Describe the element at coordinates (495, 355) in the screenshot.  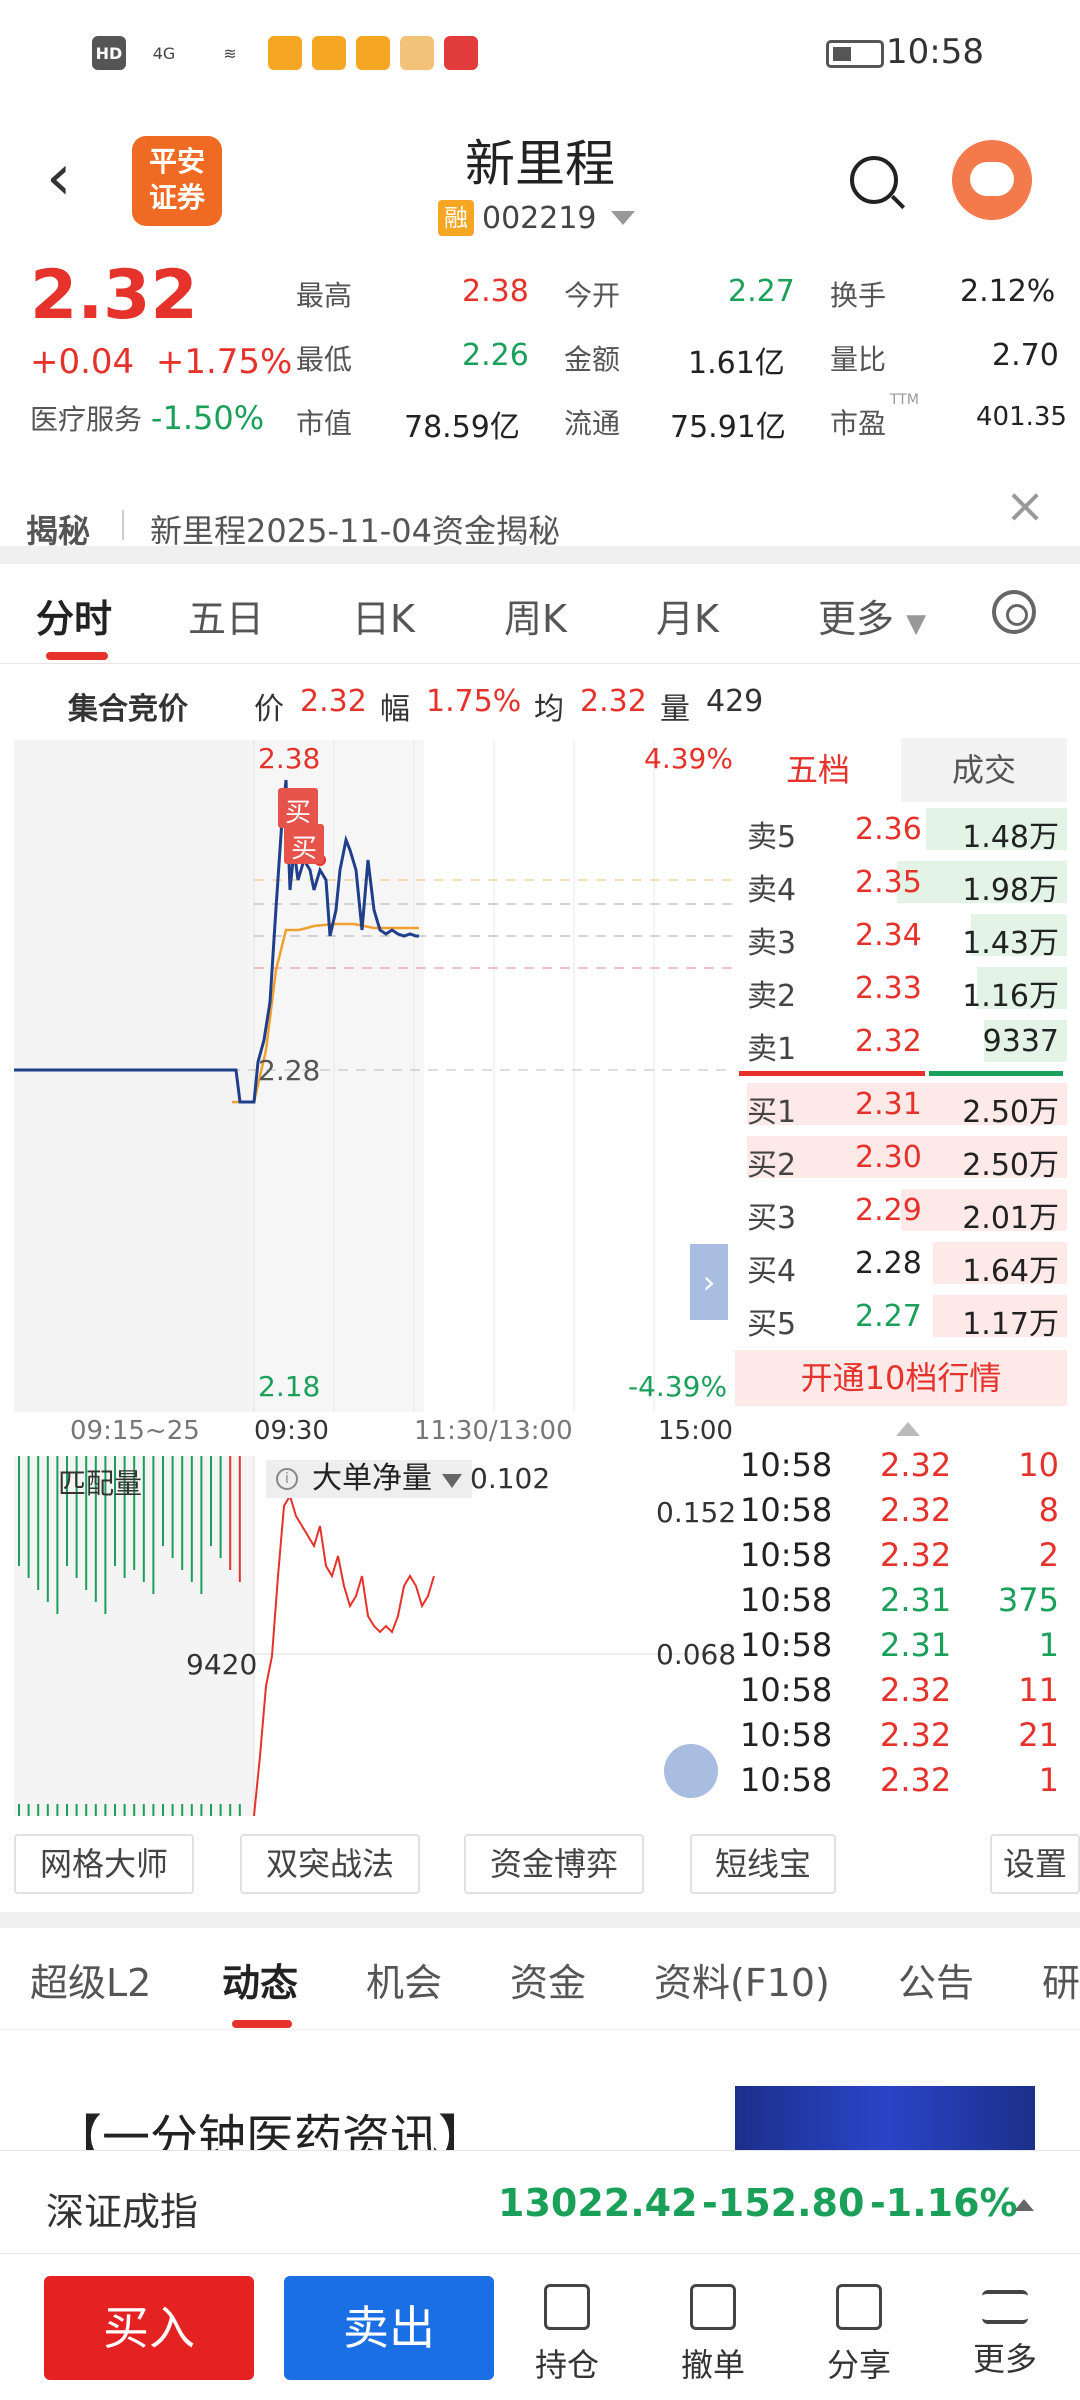
I see `quote-value: 2.26` at that location.